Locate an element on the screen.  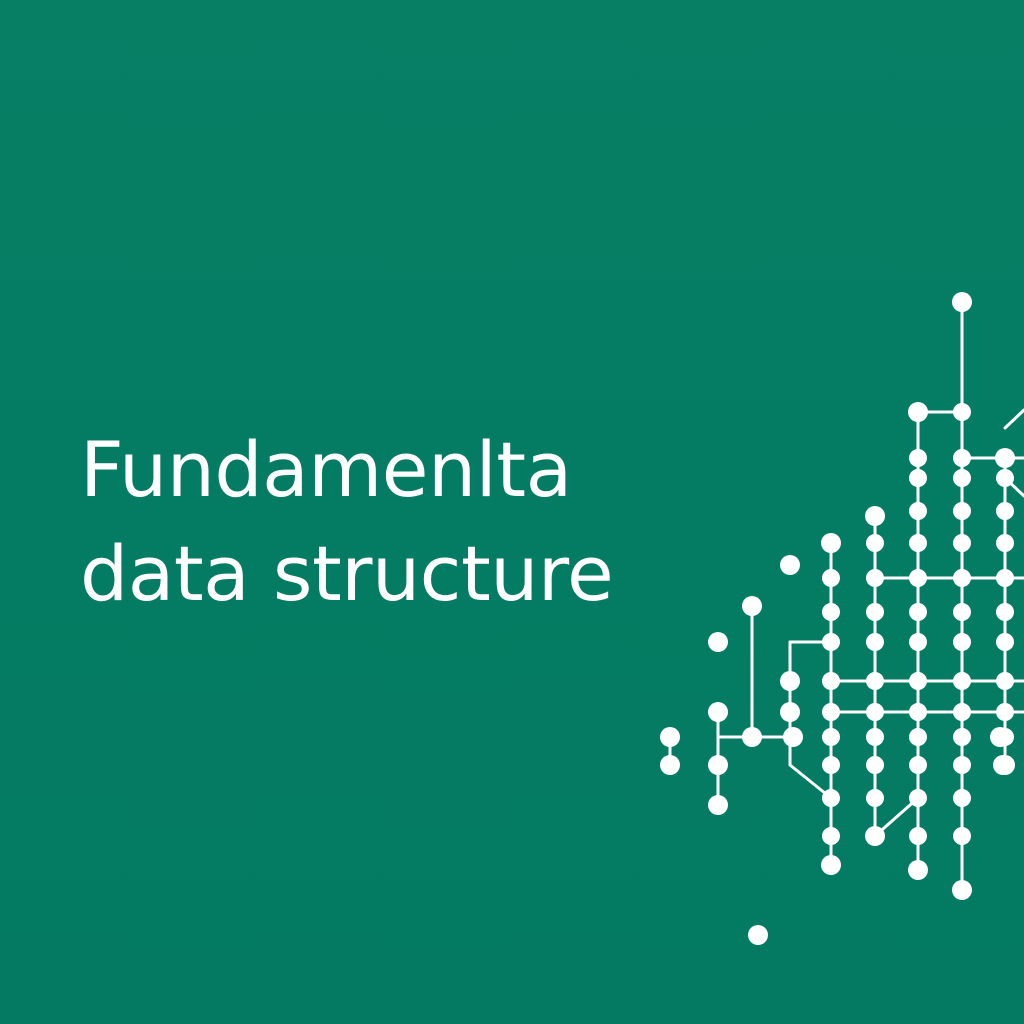
network-connector is located at coordinates (1013, 419).